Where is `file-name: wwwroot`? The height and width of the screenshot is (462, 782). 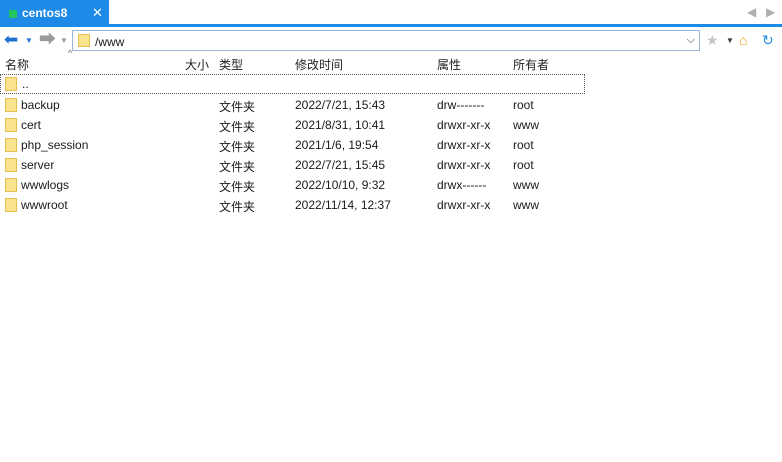 file-name: wwwroot is located at coordinates (44, 205).